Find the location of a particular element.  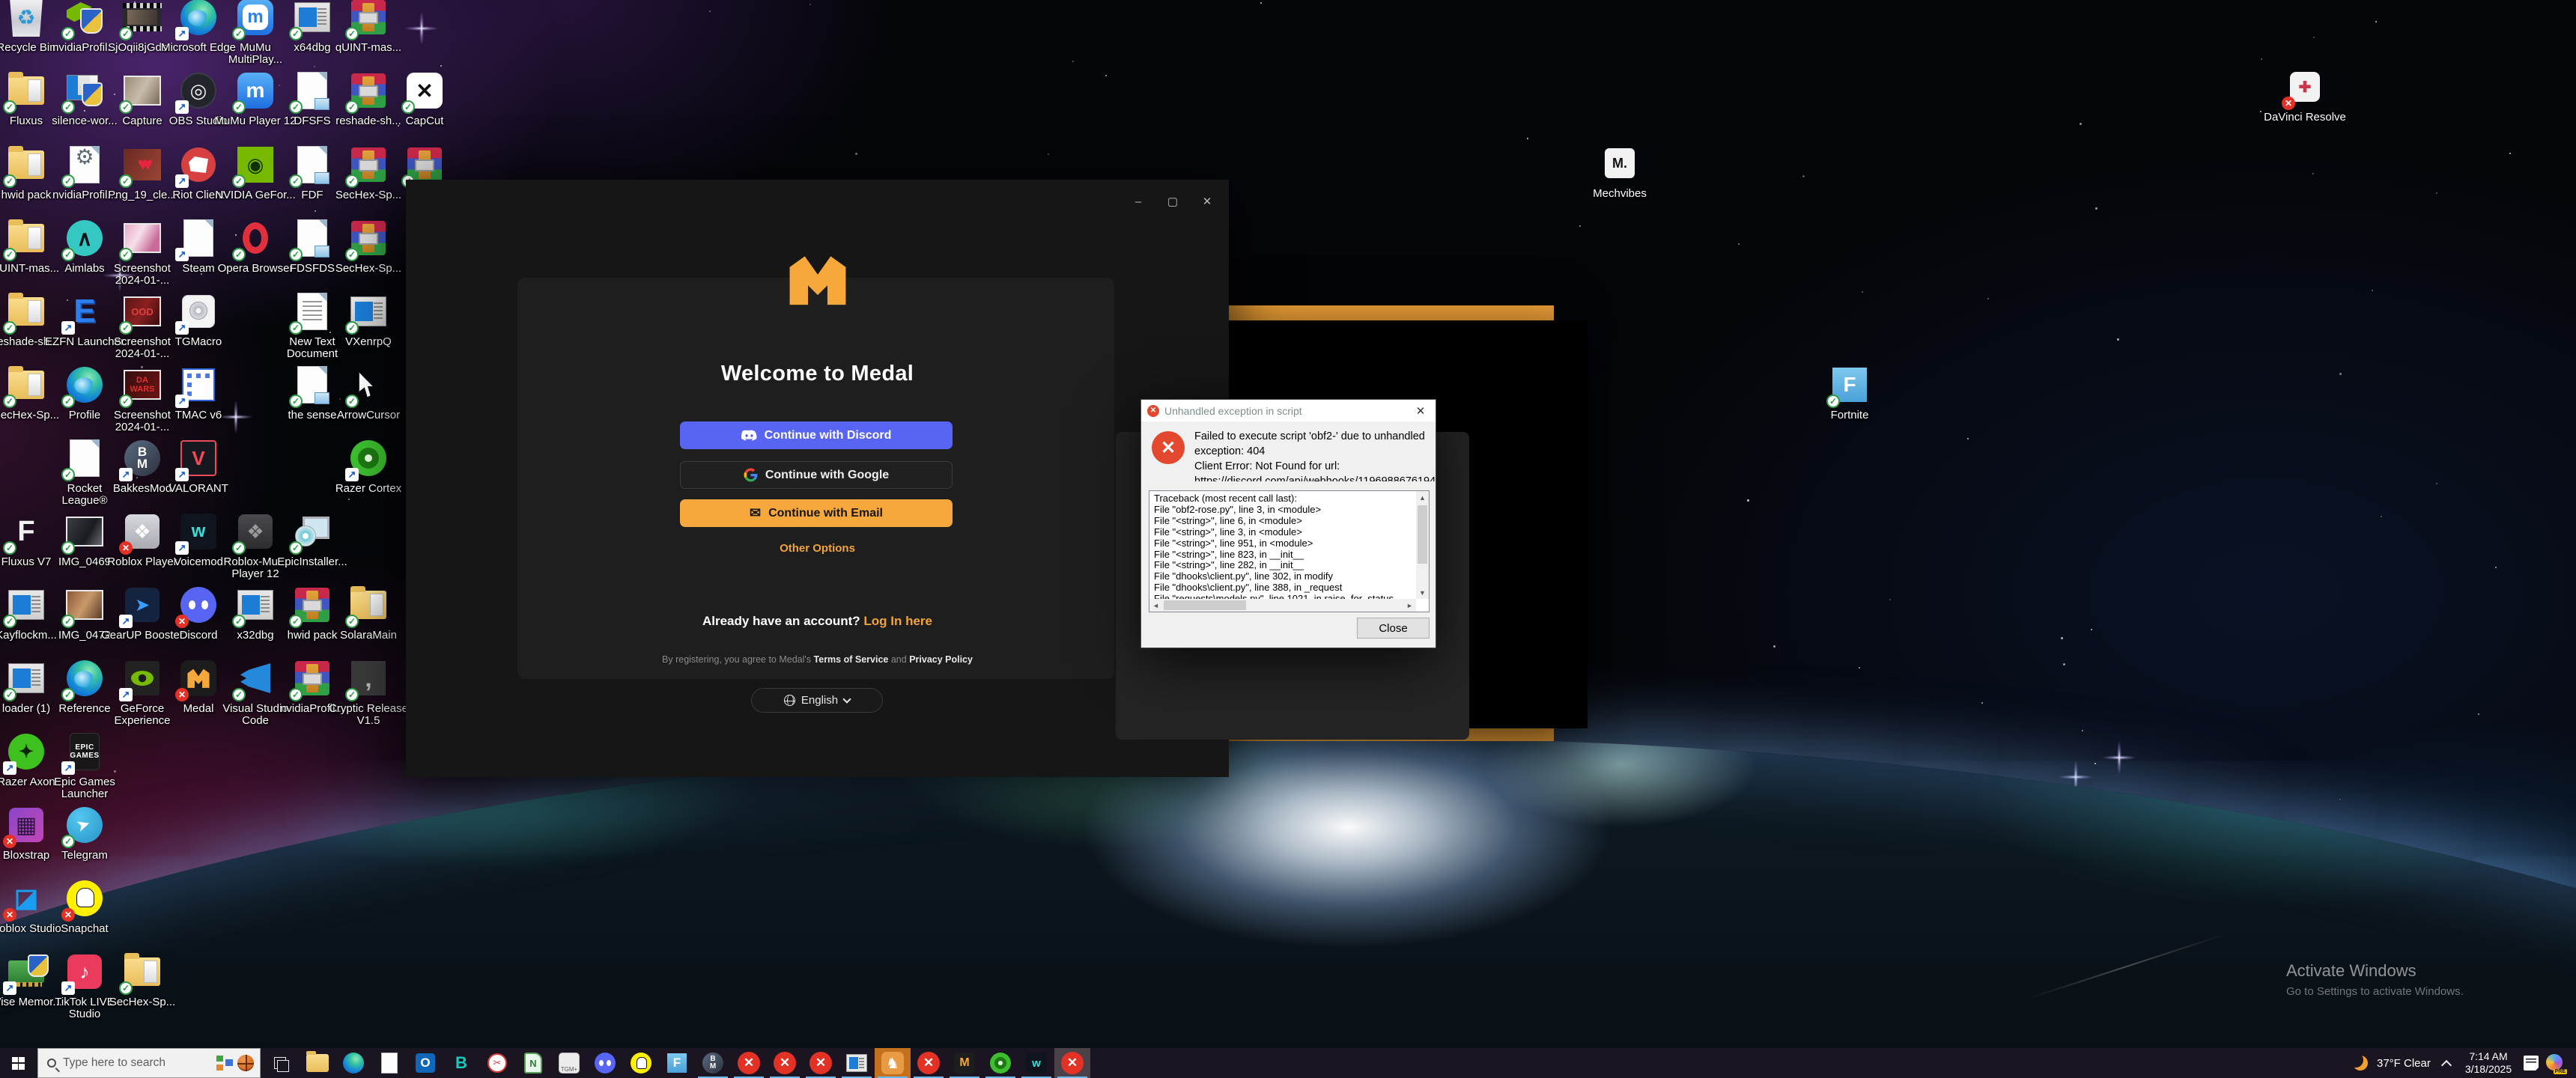

close-button: ✕ is located at coordinates (1207, 201).